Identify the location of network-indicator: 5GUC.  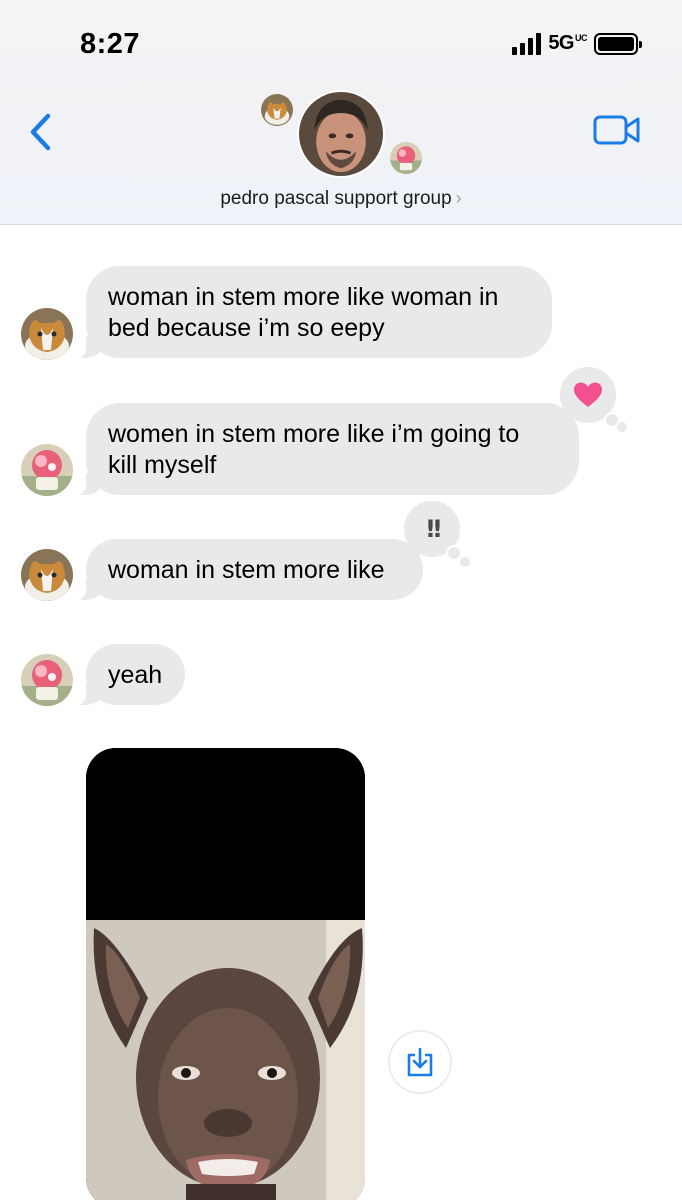
(567, 43).